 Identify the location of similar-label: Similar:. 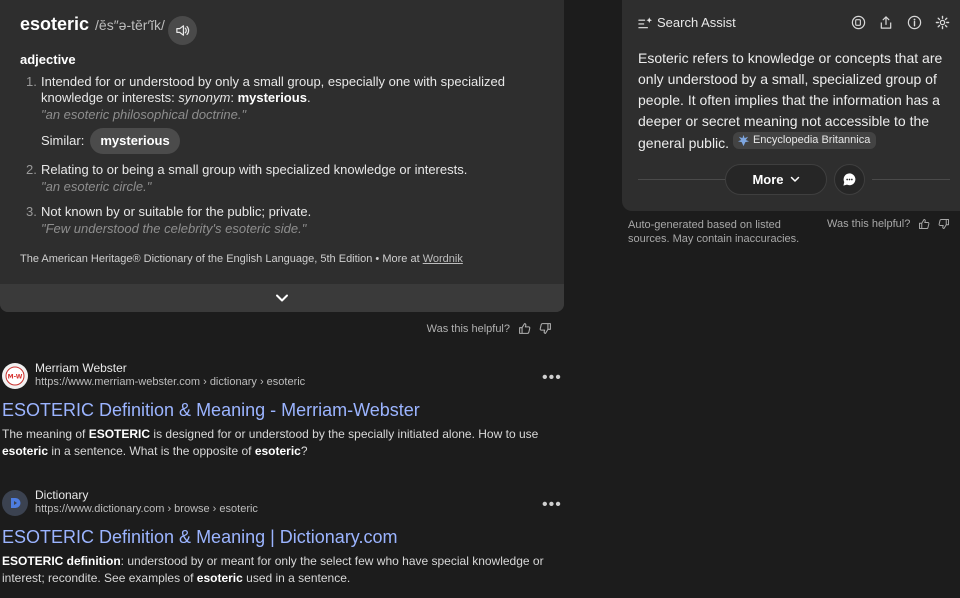
(63, 140).